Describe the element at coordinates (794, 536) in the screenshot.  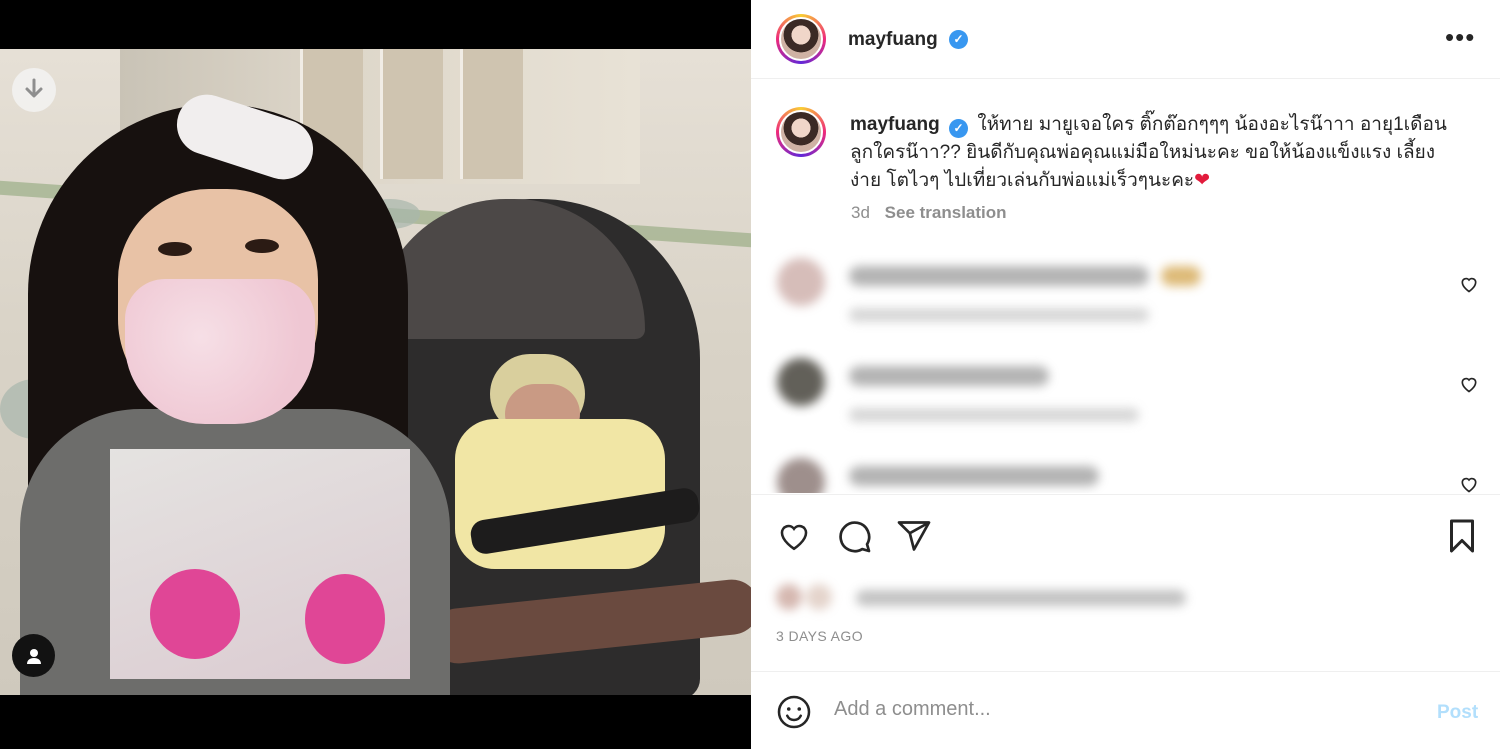
I see `heart-icon` at that location.